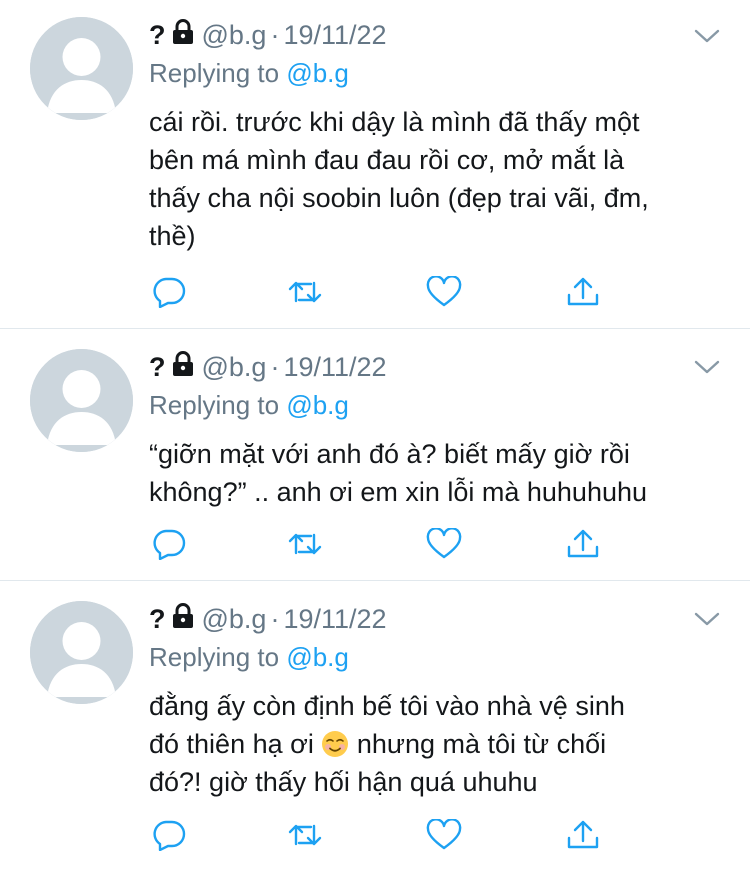 This screenshot has width=750, height=871. Describe the element at coordinates (389, 454) in the screenshot. I see `tweet-text-line: “giỡn mặt với anh đó à? biết mấy giờ rồi` at that location.